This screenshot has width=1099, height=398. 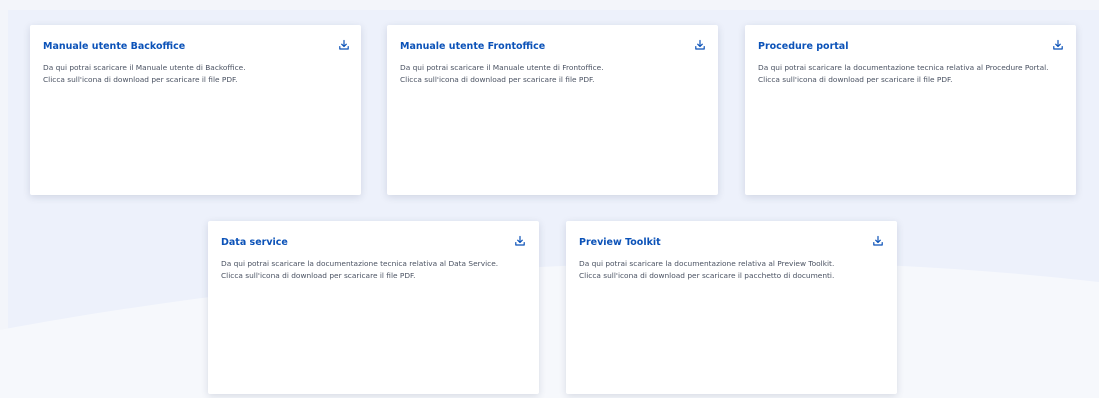 What do you see at coordinates (620, 242) in the screenshot?
I see `card-title: Preview Toolkit` at bounding box center [620, 242].